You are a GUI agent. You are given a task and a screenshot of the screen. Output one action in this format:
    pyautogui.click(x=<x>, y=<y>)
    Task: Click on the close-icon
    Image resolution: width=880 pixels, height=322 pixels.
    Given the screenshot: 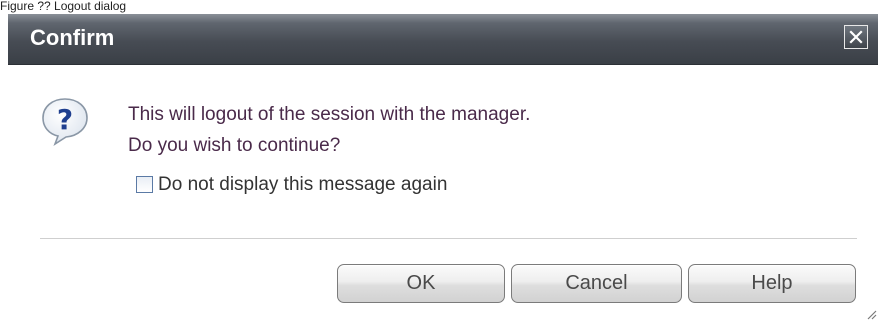 What is the action you would take?
    pyautogui.click(x=856, y=37)
    